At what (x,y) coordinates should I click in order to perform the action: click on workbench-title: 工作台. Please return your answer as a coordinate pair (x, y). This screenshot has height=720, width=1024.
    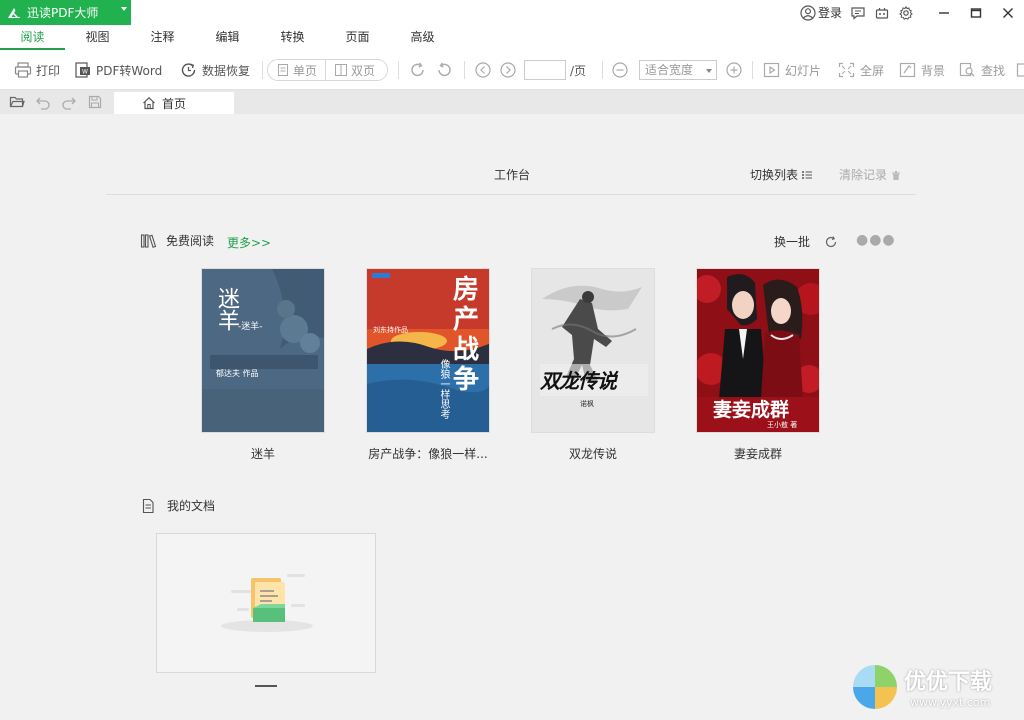
    Looking at the image, I should click on (512, 175).